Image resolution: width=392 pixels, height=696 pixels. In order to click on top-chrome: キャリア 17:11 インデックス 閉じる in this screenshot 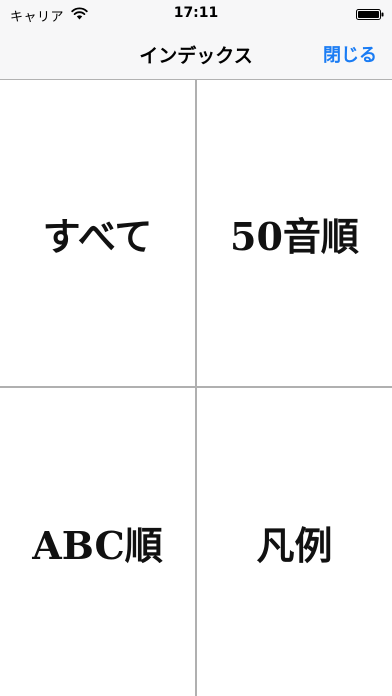, I will do `click(196, 40)`.